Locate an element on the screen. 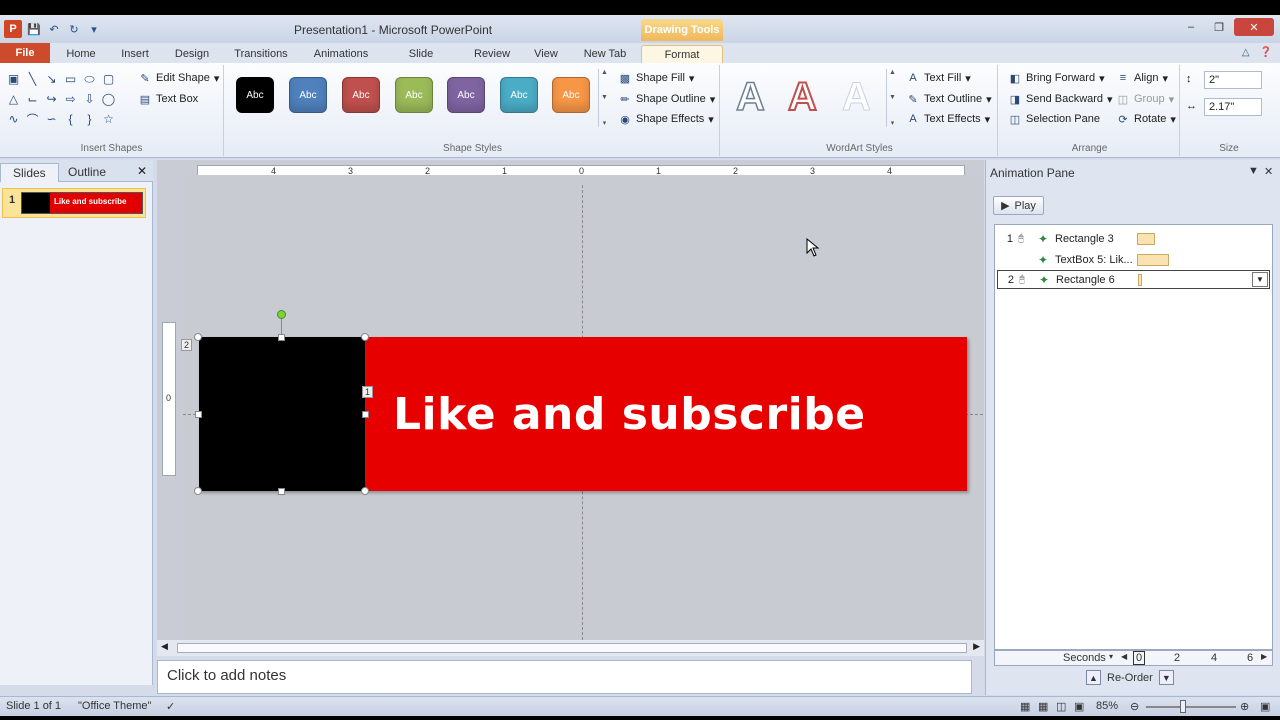  save-icon: 💾 is located at coordinates (34, 29).